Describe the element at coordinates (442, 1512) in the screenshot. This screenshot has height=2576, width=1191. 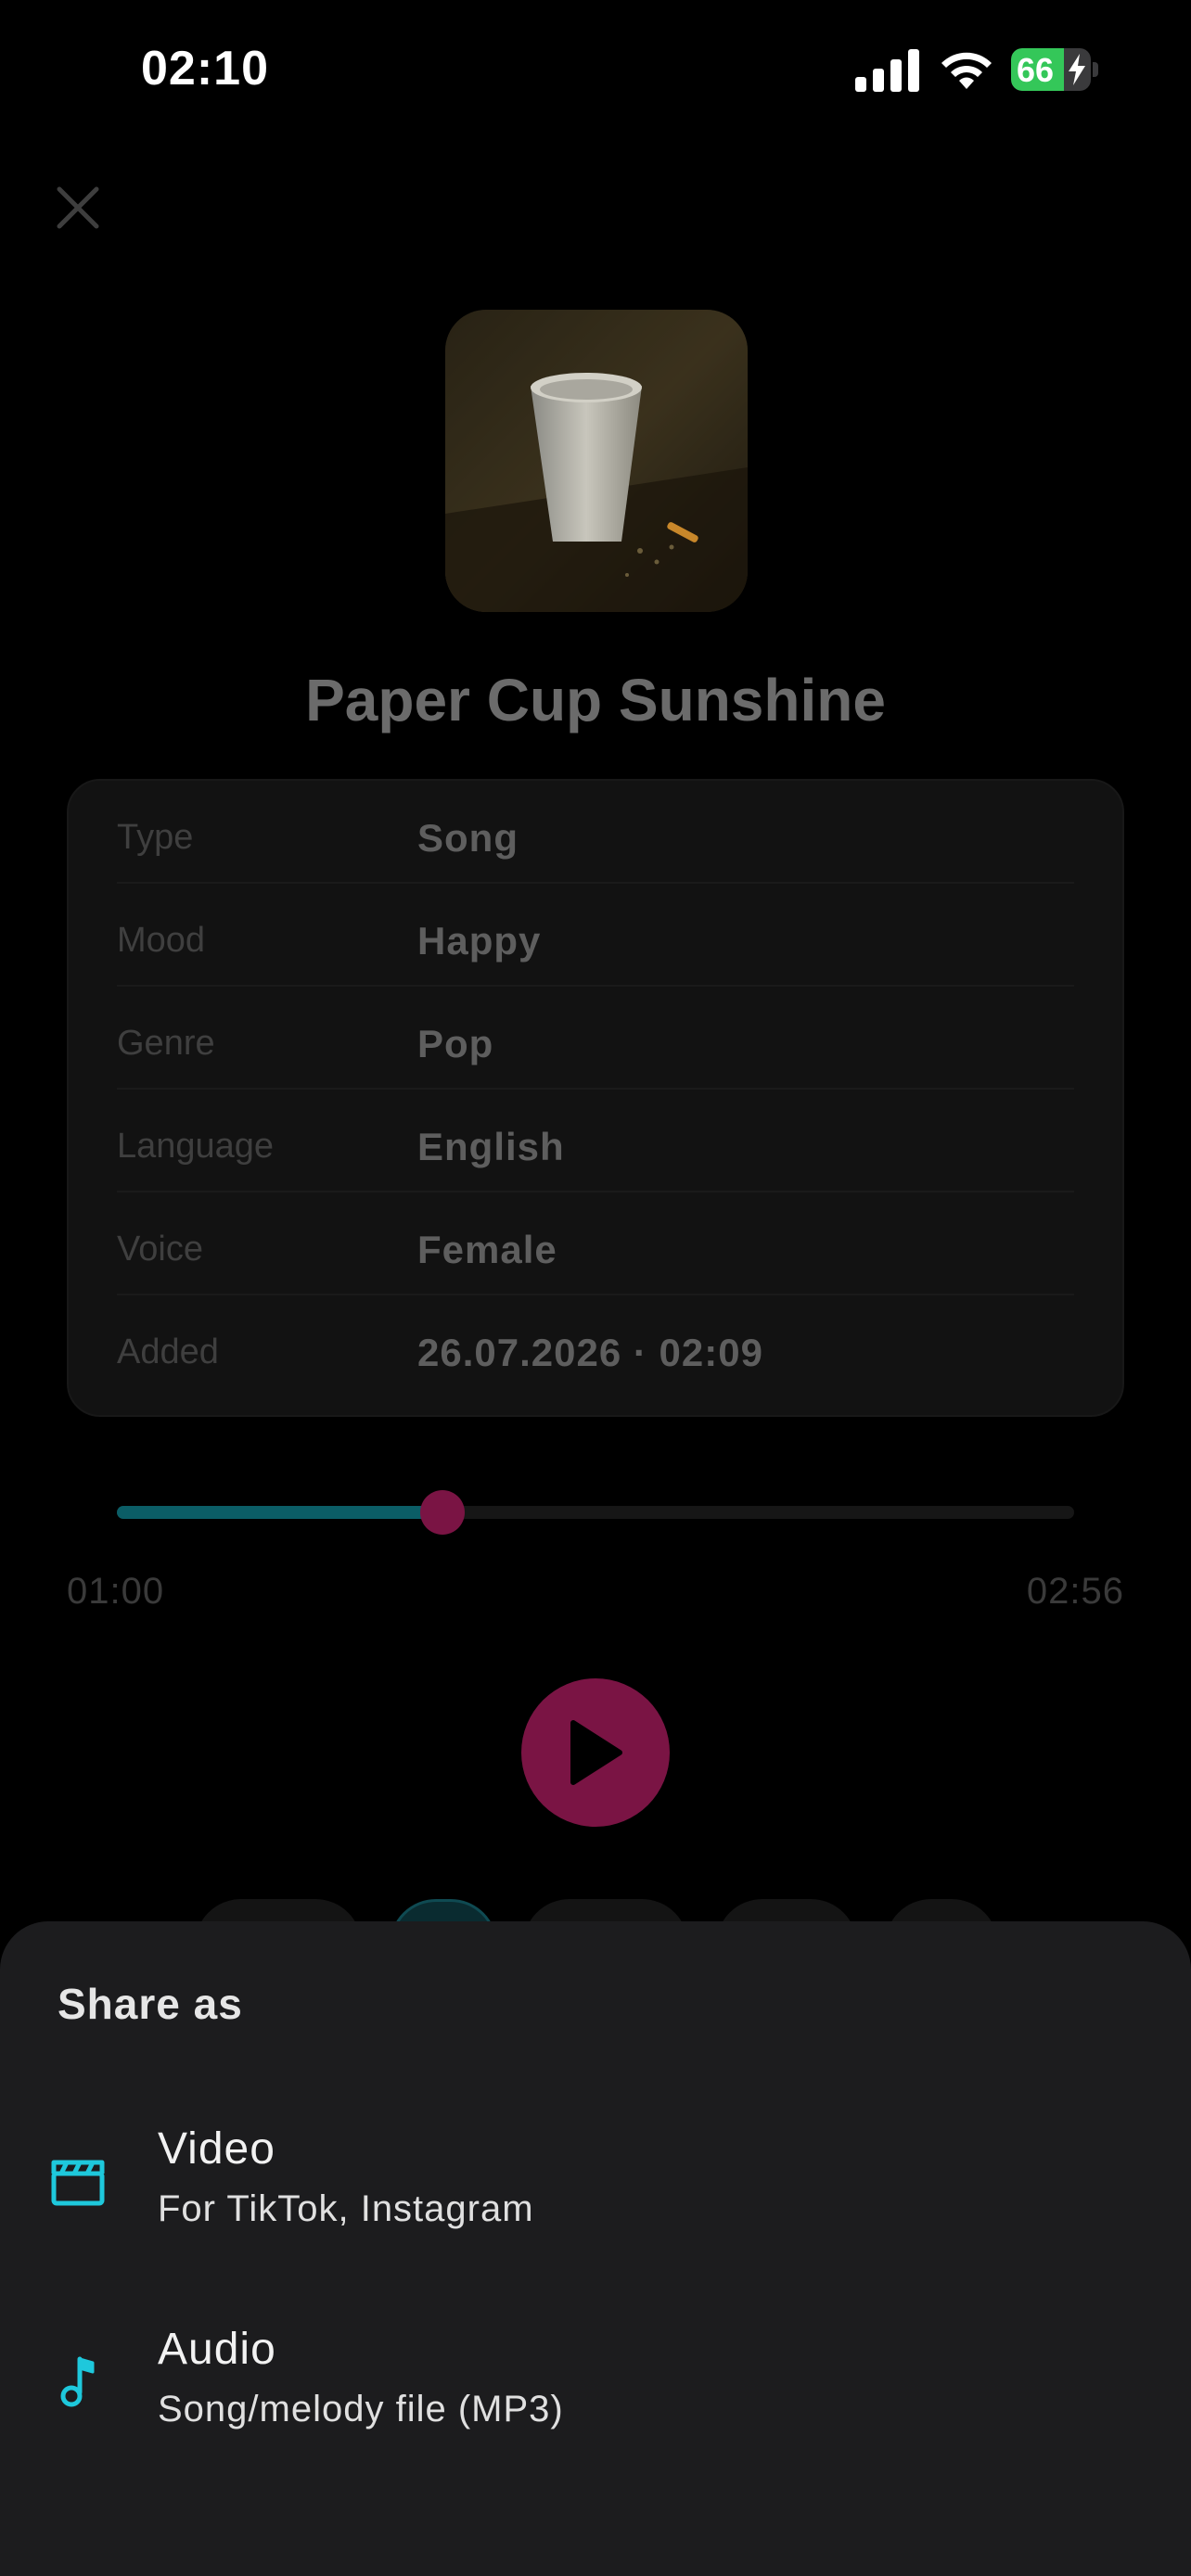
I see `playback-slider-thumb` at that location.